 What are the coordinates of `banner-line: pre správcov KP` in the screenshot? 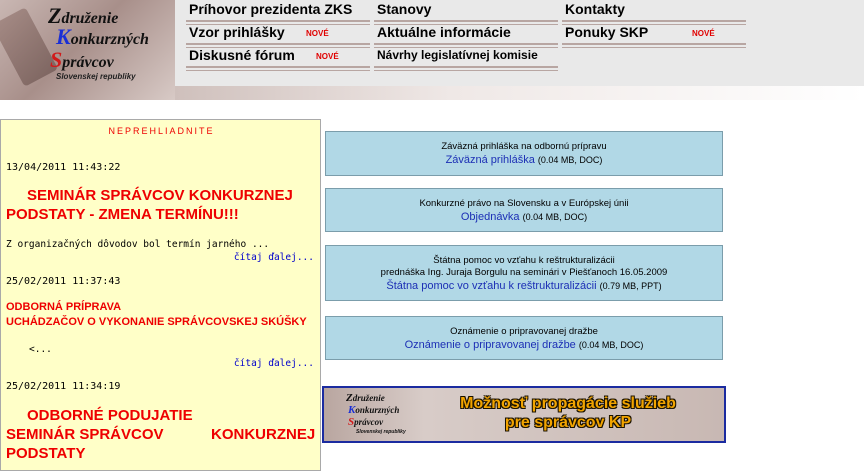 It's located at (568, 422).